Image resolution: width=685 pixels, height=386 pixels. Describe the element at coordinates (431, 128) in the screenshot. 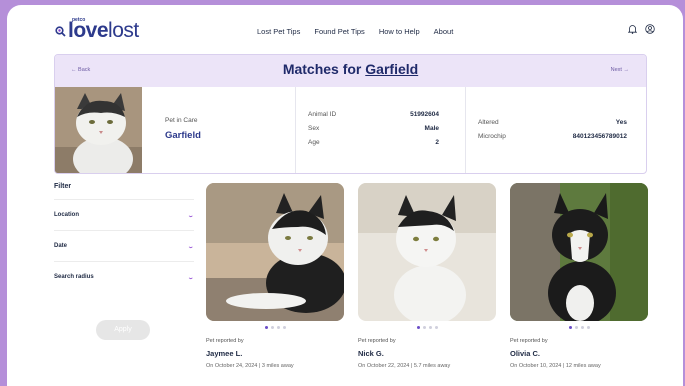

I see `sex-value: Male` at that location.